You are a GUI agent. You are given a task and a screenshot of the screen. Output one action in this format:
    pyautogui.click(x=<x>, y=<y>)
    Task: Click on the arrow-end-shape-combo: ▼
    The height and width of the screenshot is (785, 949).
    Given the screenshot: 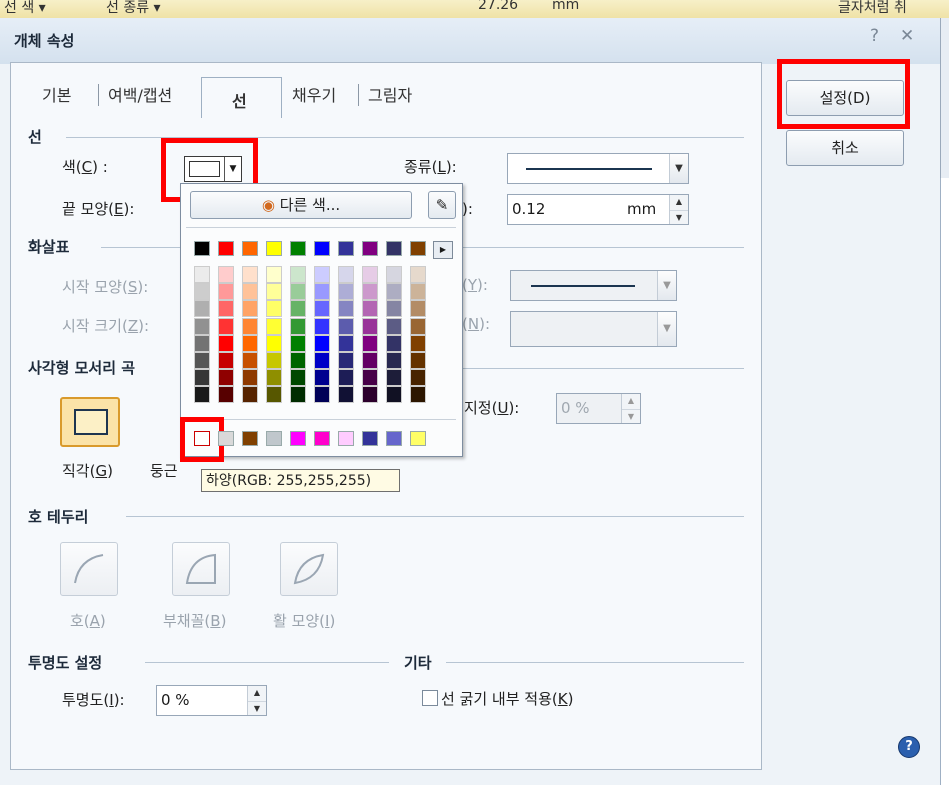 What is the action you would take?
    pyautogui.click(x=593, y=285)
    